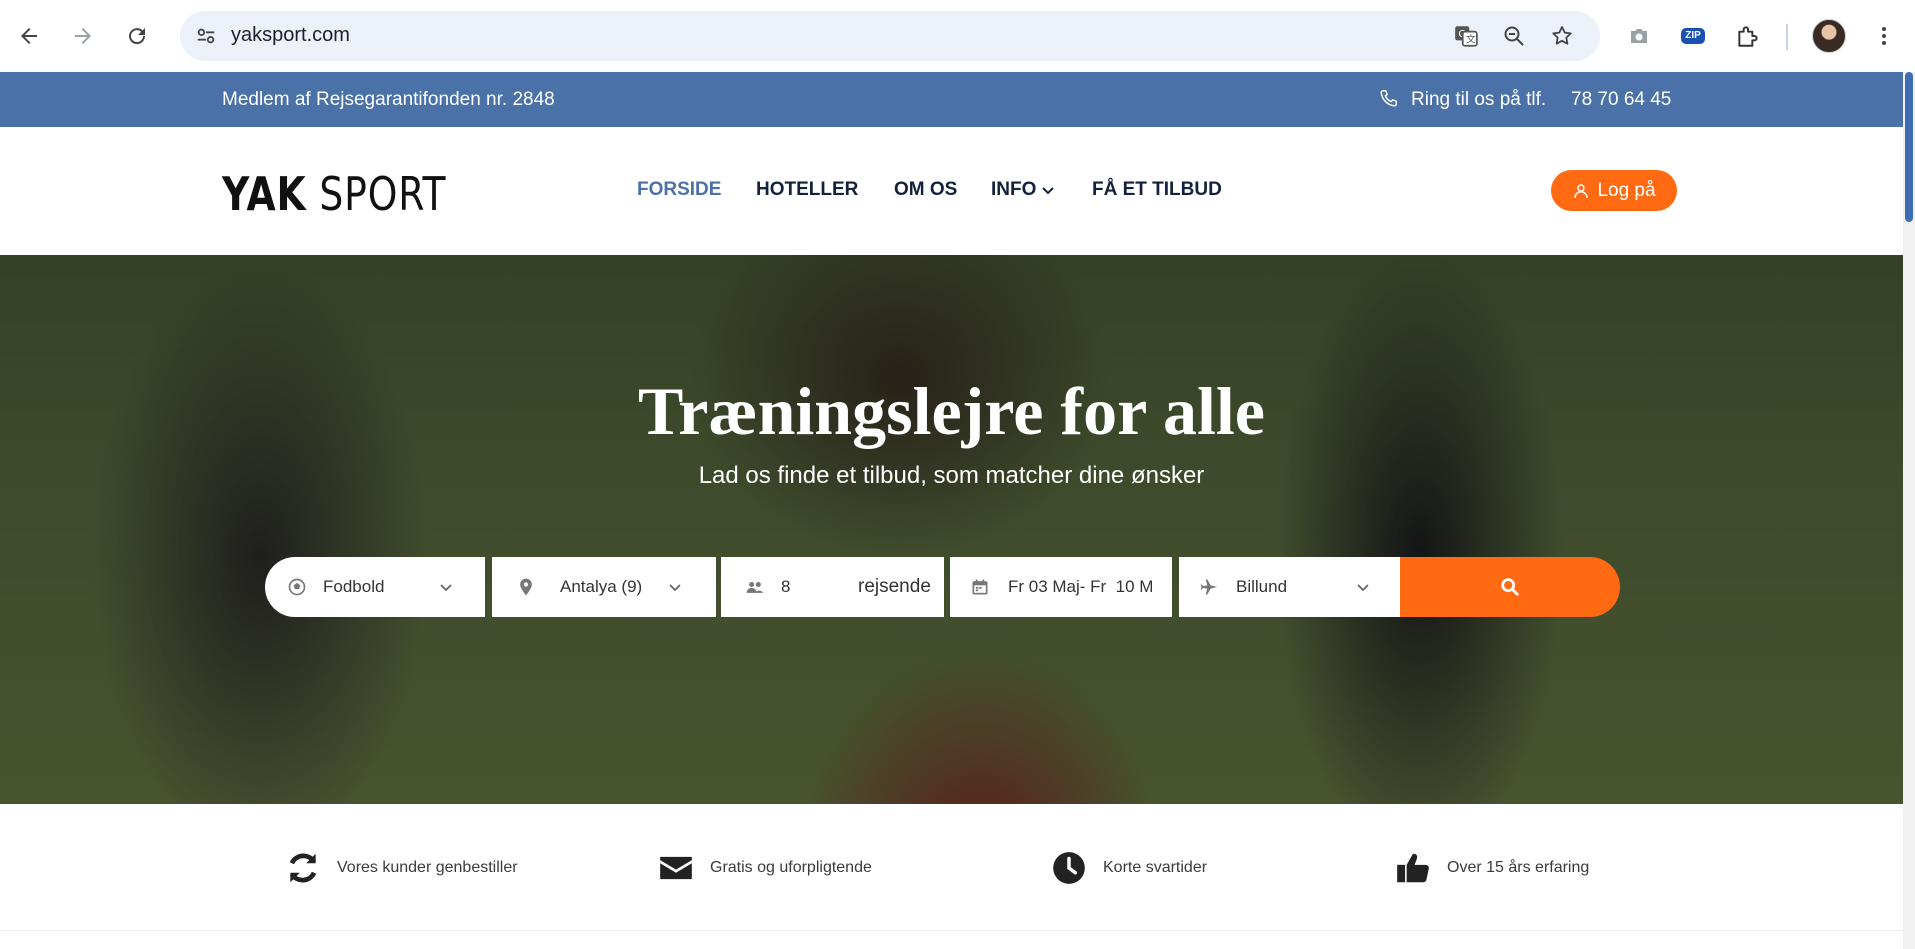 The width and height of the screenshot is (1915, 949). I want to click on more-menu-button, so click(1884, 36).